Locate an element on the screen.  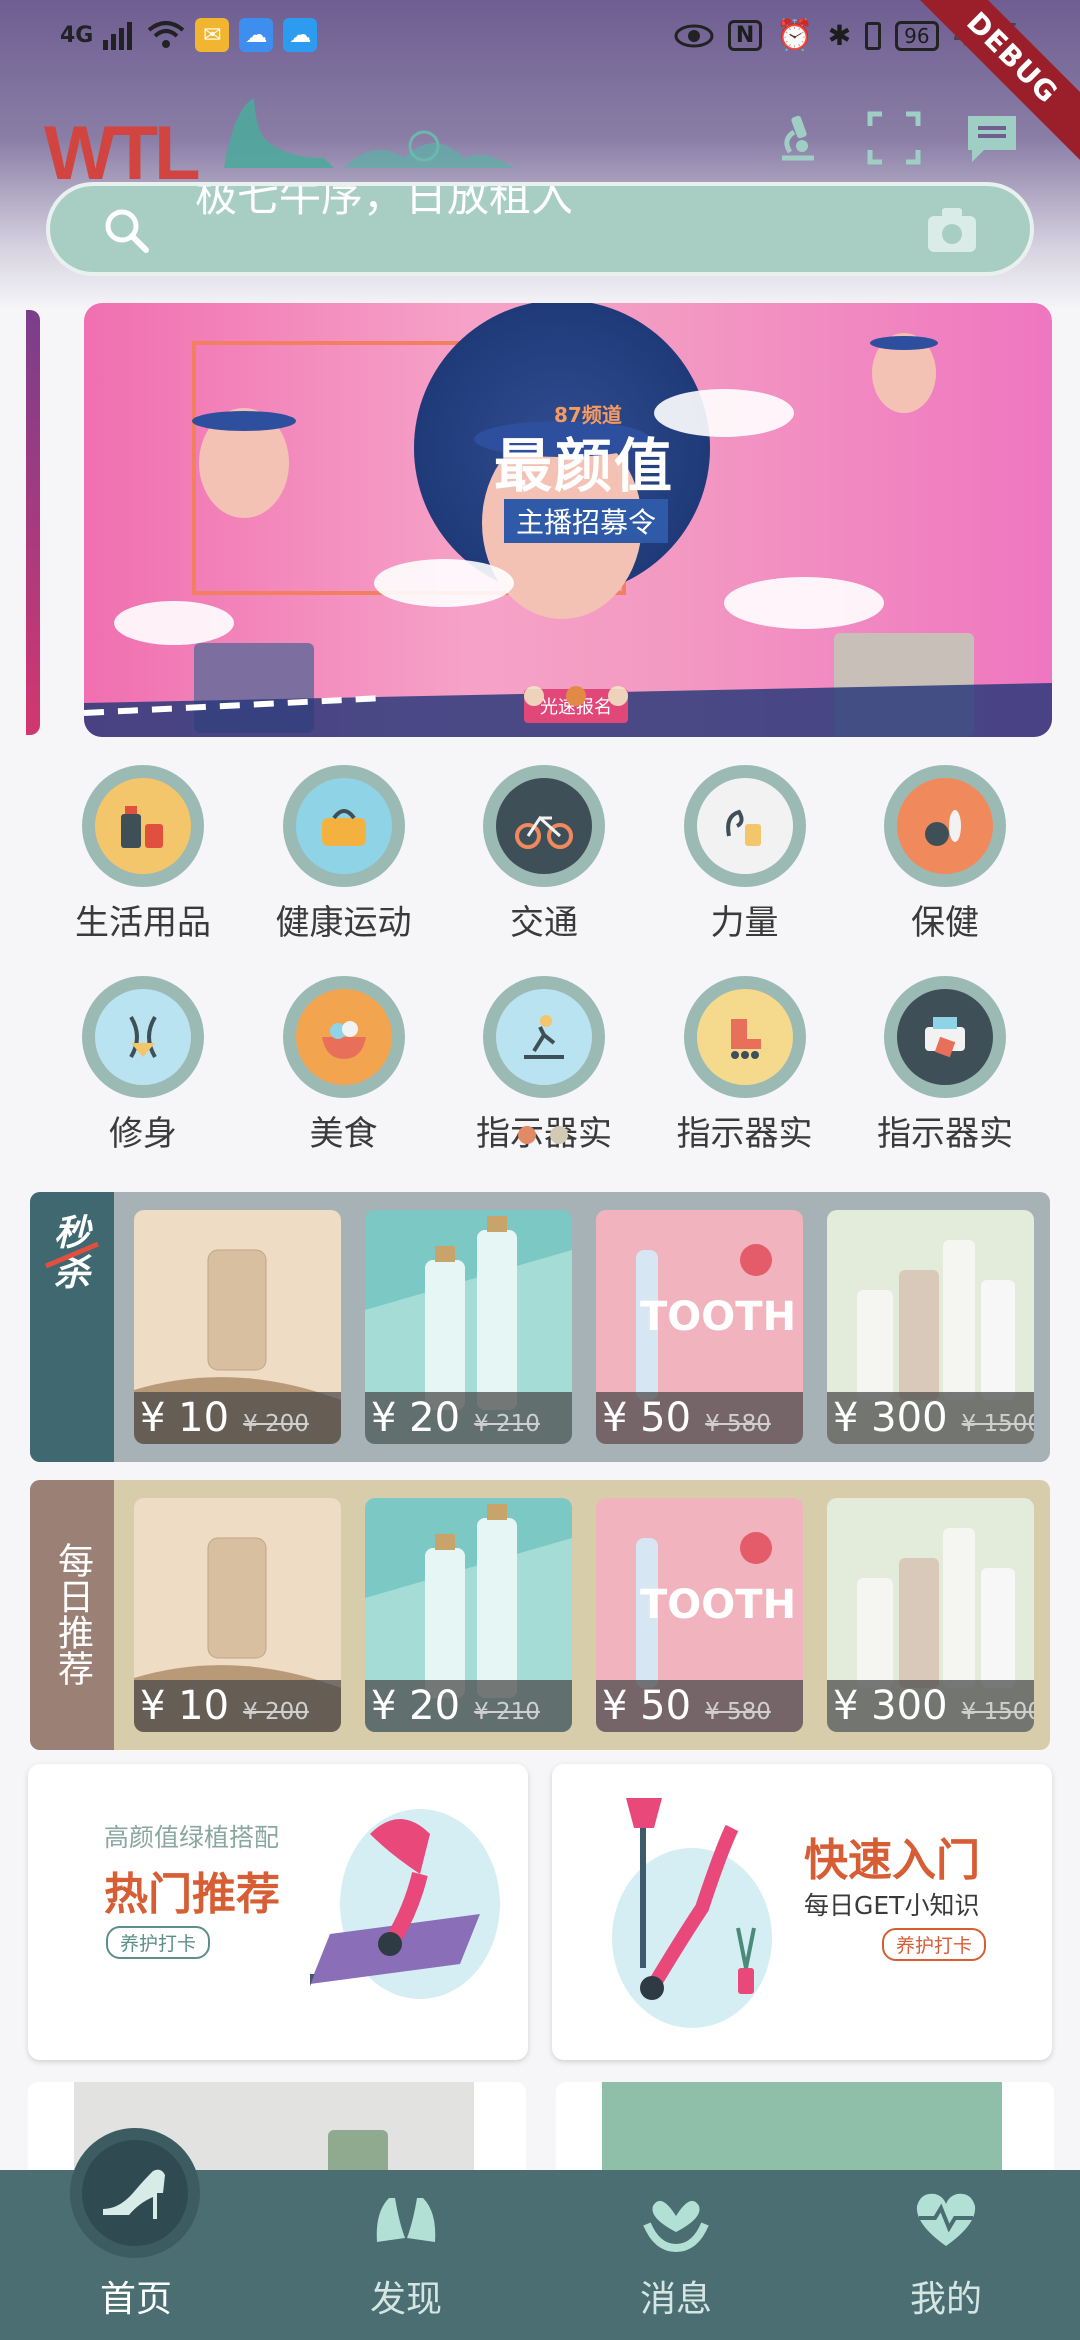
banner-prev-peek is located at coordinates (33, 522).